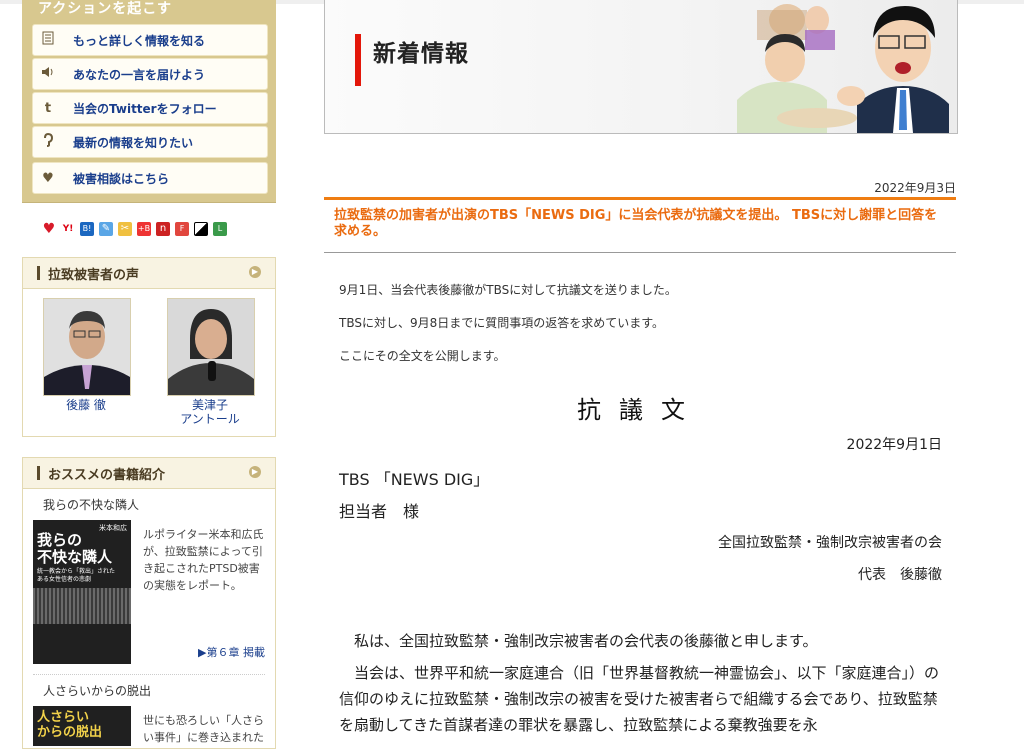 This screenshot has height=749, width=1024. Describe the element at coordinates (48, 141) in the screenshot. I see `ear-icon` at that location.